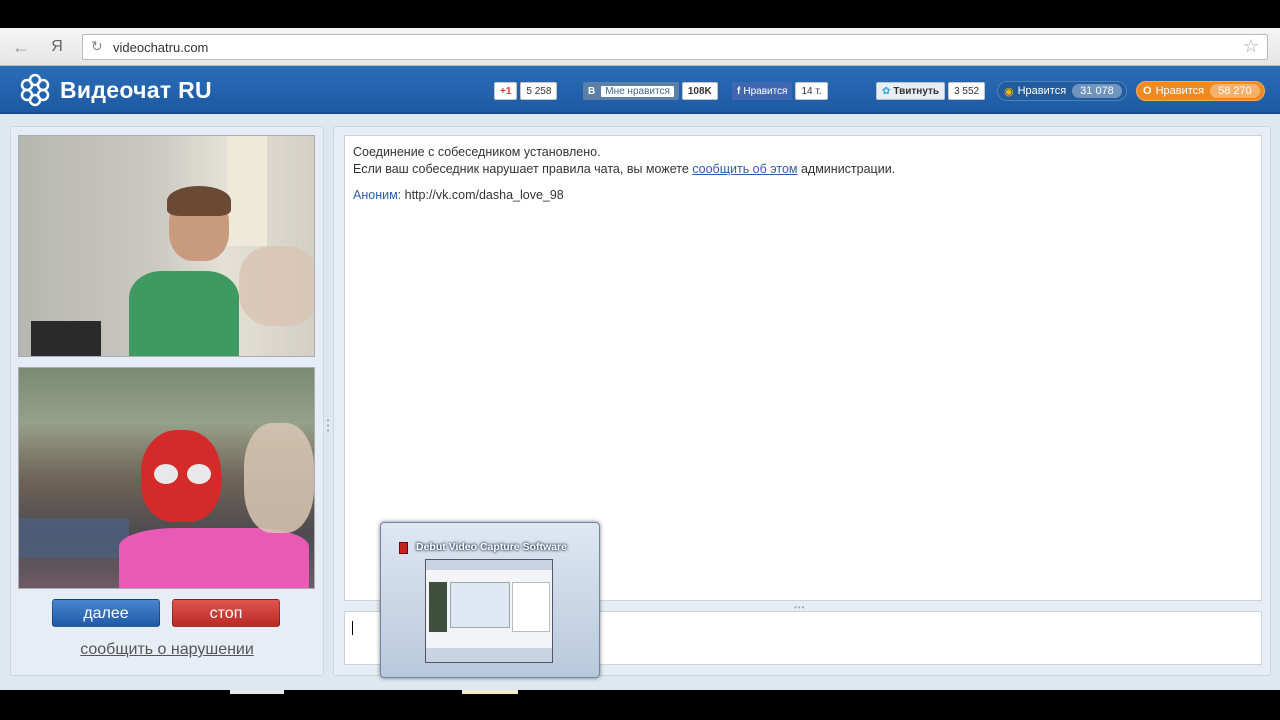  I want to click on twitter-count: 3 552, so click(967, 91).